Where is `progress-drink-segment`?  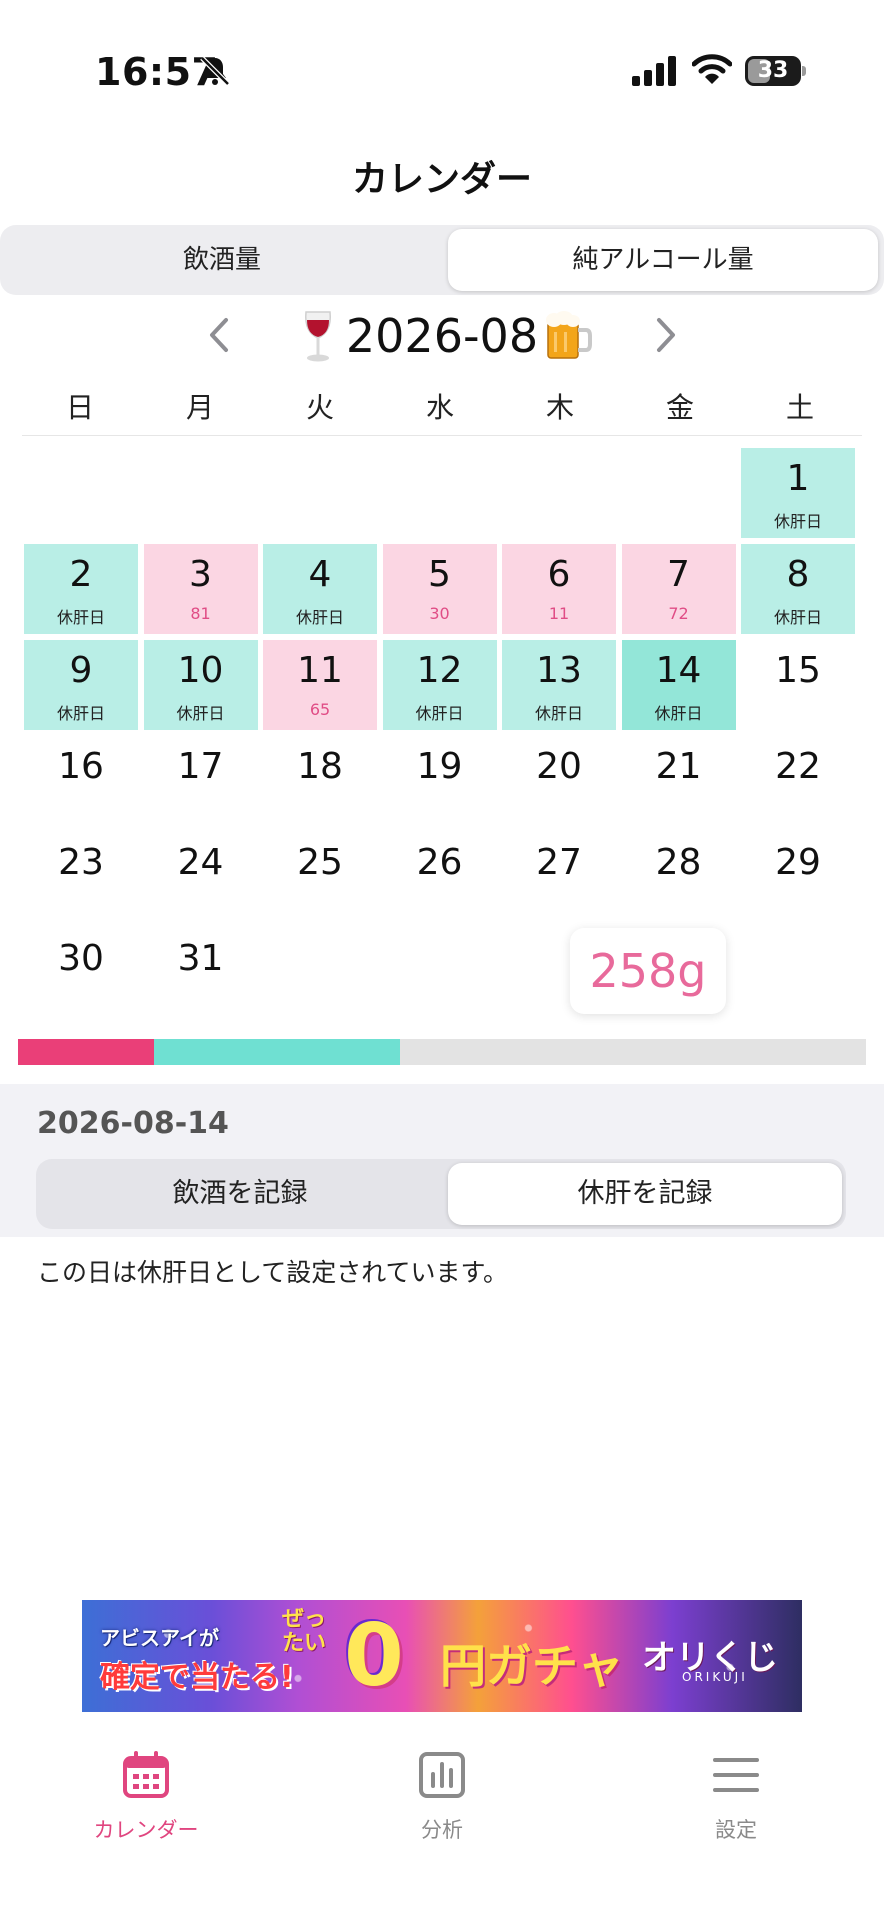
progress-drink-segment is located at coordinates (86, 1052).